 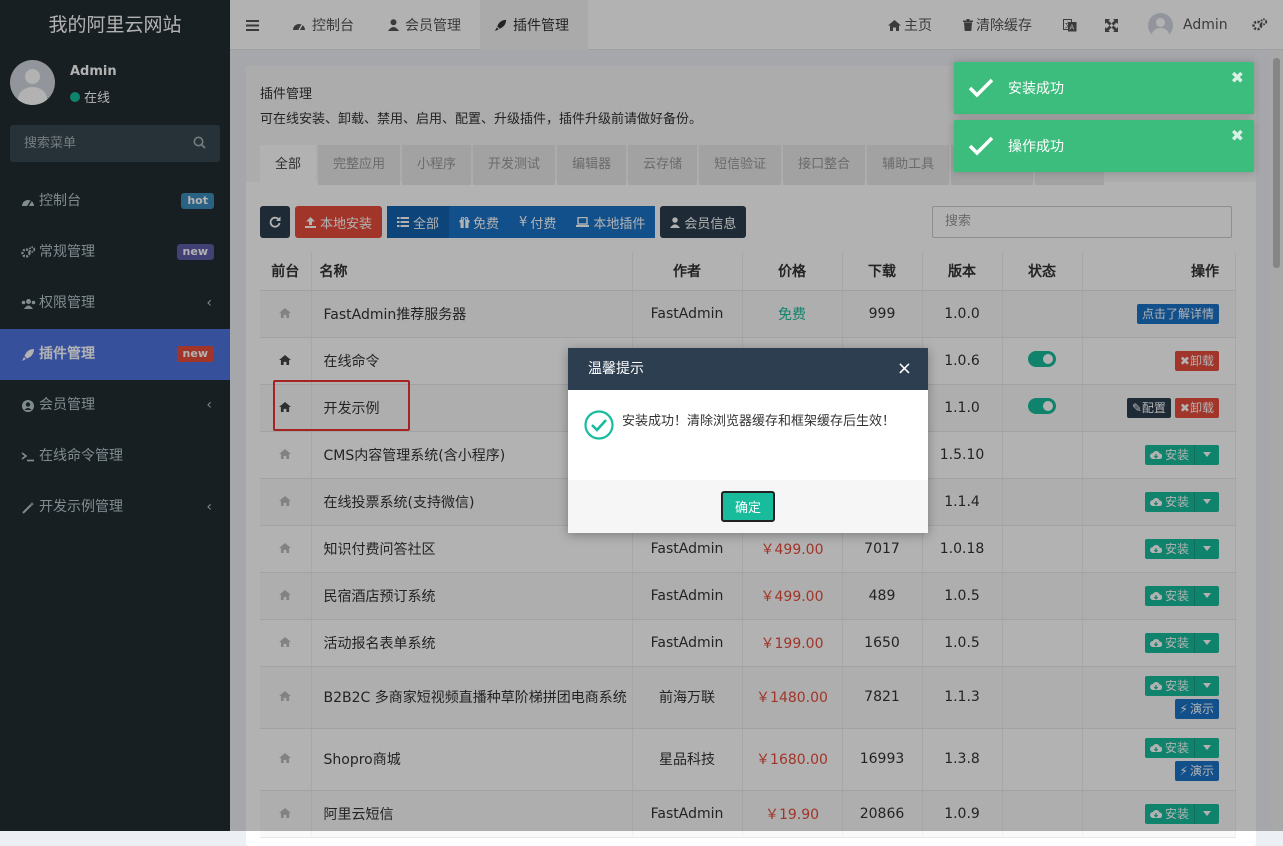 What do you see at coordinates (1036, 89) in the screenshot?
I see `toast-message: 安装成功` at bounding box center [1036, 89].